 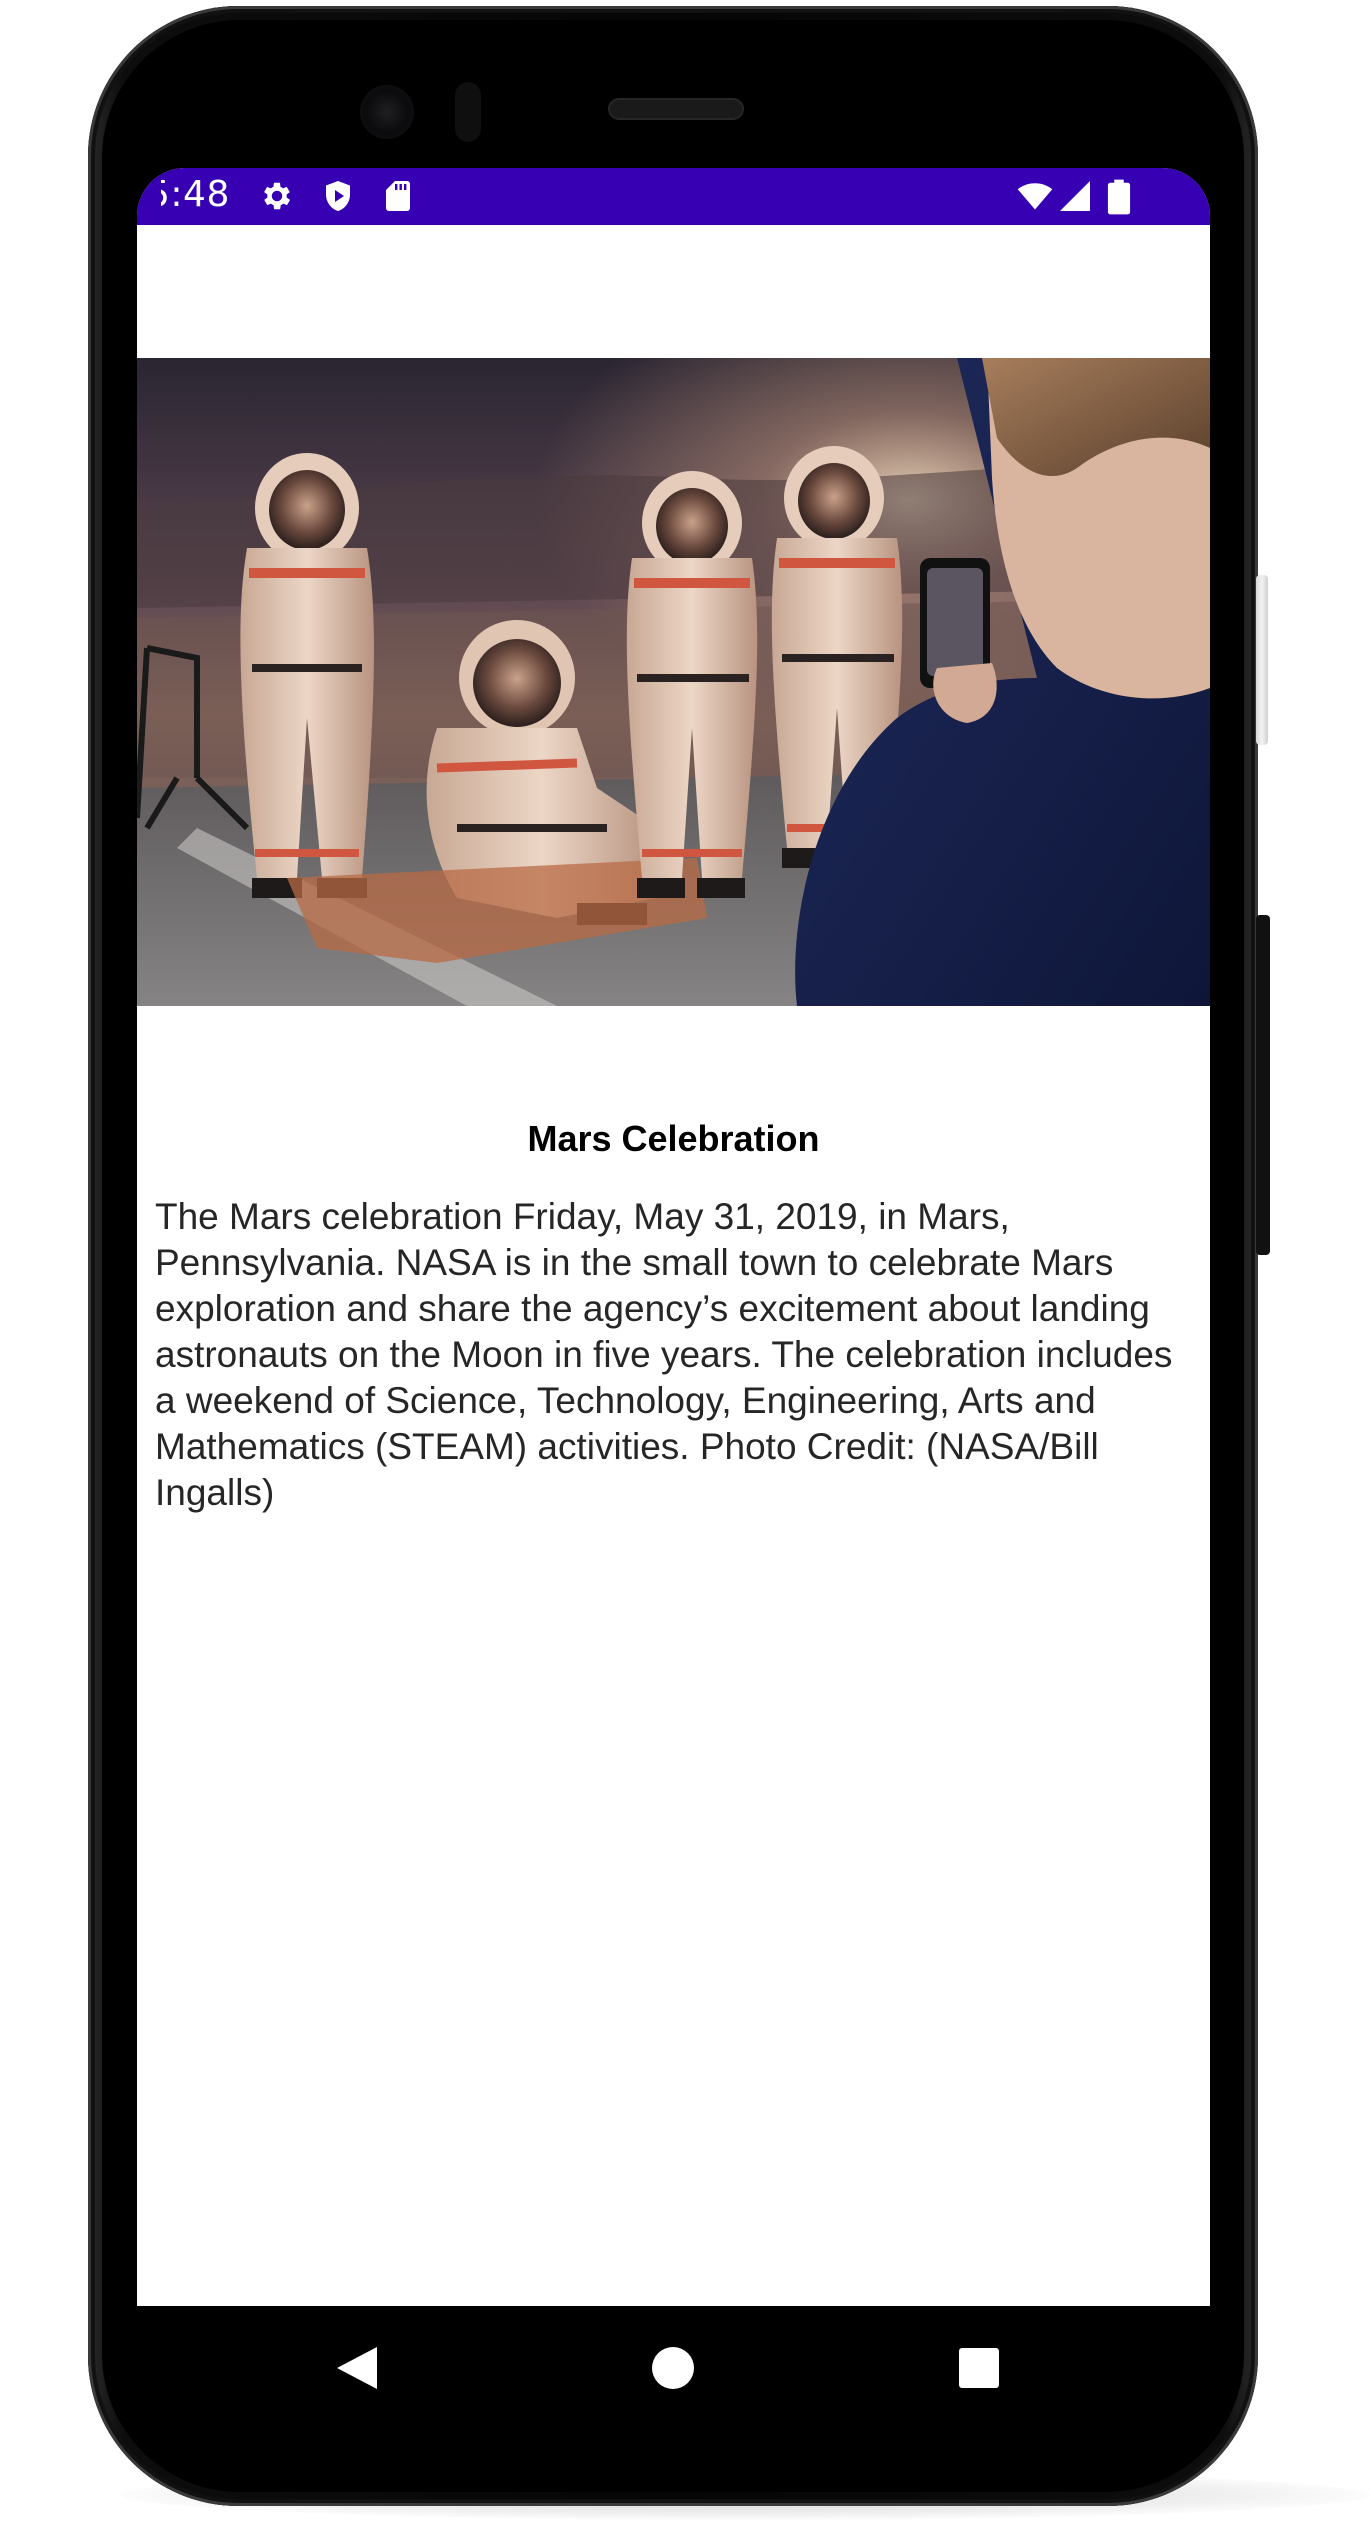 What do you see at coordinates (398, 196) in the screenshot?
I see `sd-card-icon` at bounding box center [398, 196].